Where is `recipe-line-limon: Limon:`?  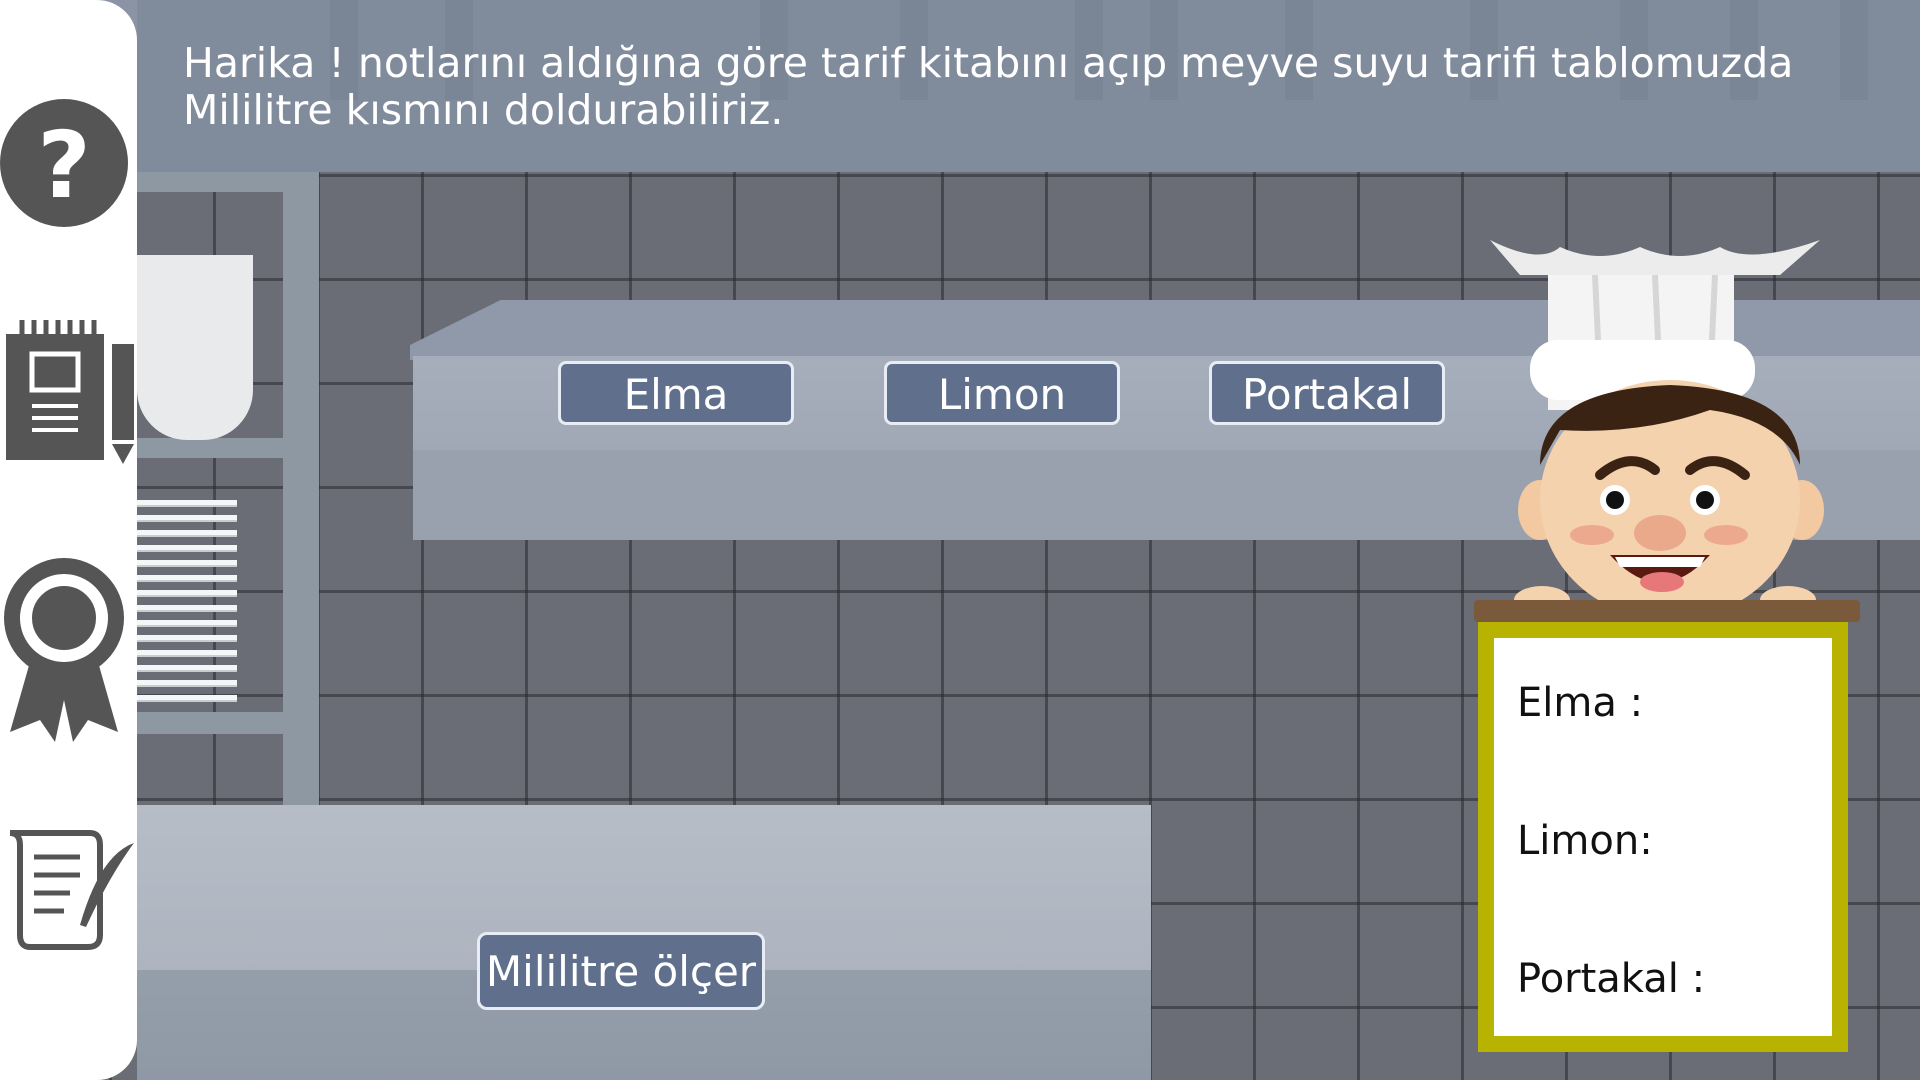
recipe-line-limon: Limon: is located at coordinates (1585, 841).